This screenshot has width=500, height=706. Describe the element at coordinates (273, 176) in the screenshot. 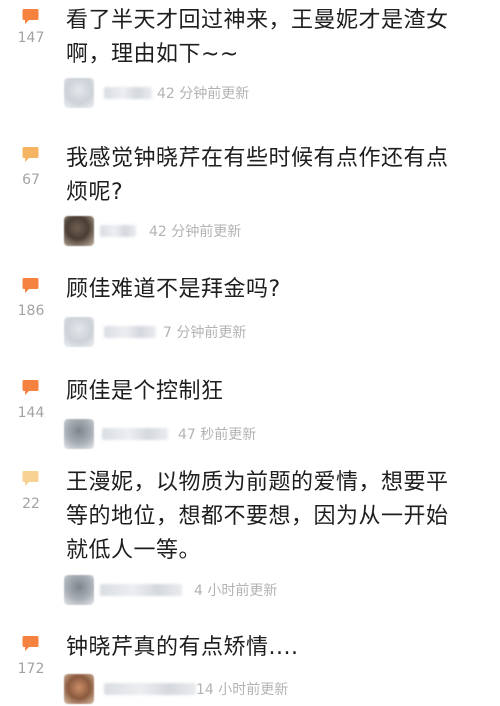

I see `post-text: 我感觉钟晓芹在有些时候有点作还有点 烦呢?` at that location.